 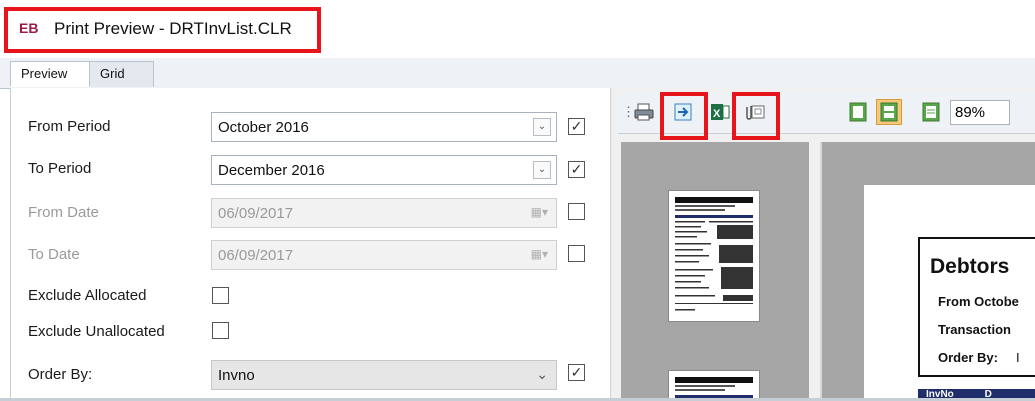 I want to click on excel-icon: X, so click(x=720, y=112).